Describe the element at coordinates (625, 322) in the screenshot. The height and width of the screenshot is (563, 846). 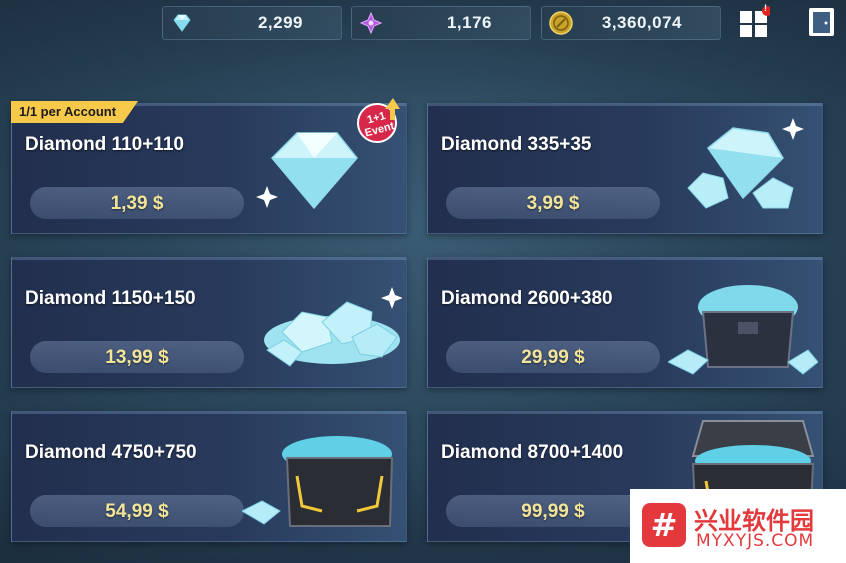
I see `product-card-diamond-2600: Diamond 2600+380 29,99 $` at that location.